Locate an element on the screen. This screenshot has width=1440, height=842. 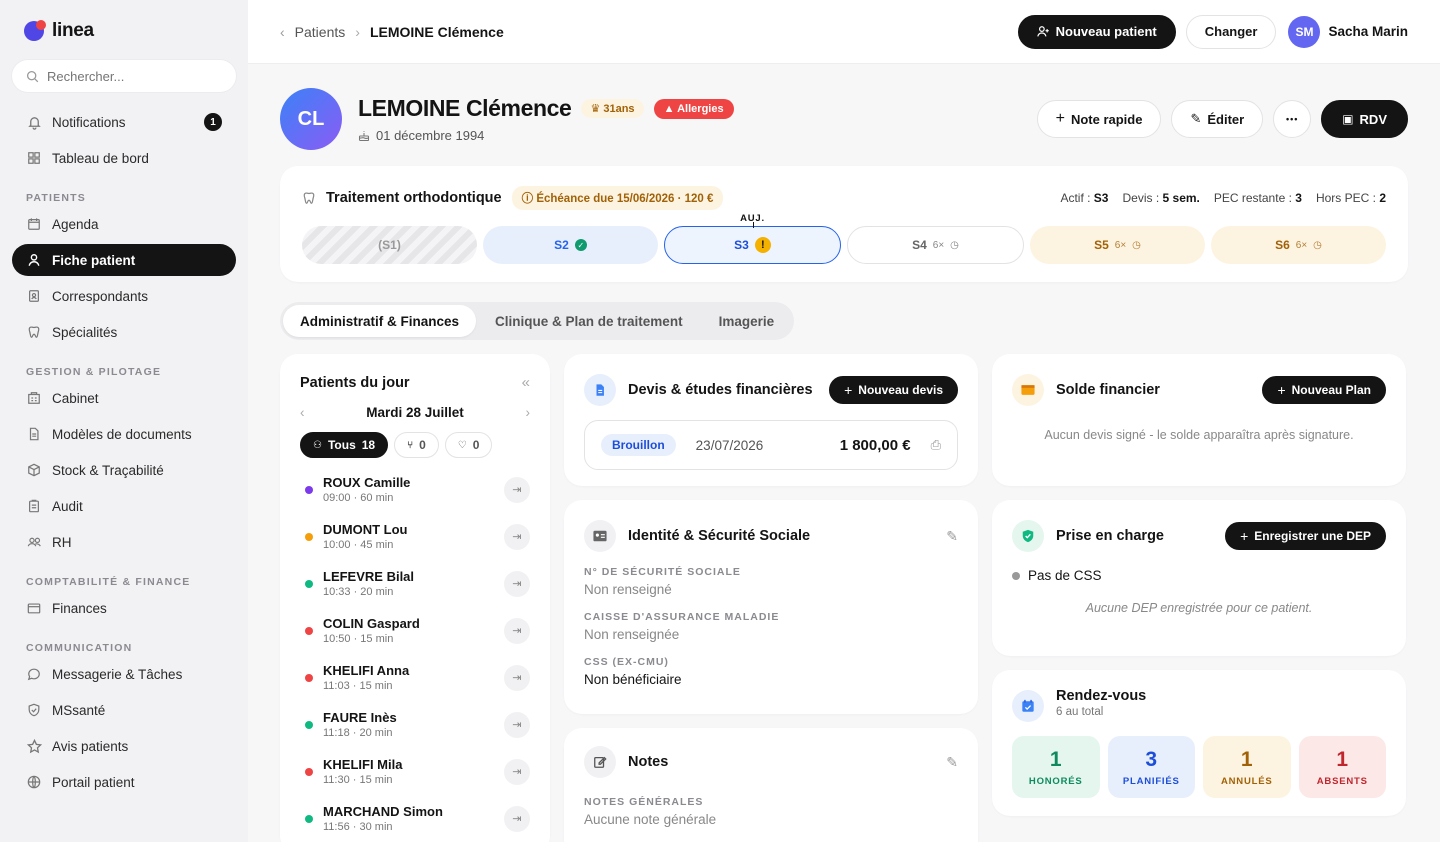
new-patient-button: Nouveau patient is located at coordinates (1096, 31).